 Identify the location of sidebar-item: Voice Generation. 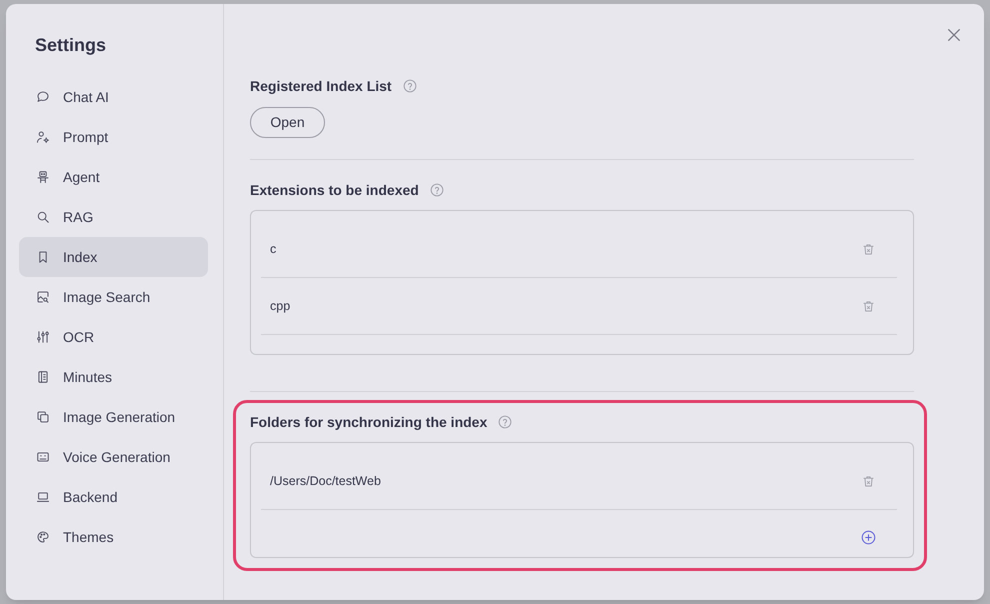
(113, 457).